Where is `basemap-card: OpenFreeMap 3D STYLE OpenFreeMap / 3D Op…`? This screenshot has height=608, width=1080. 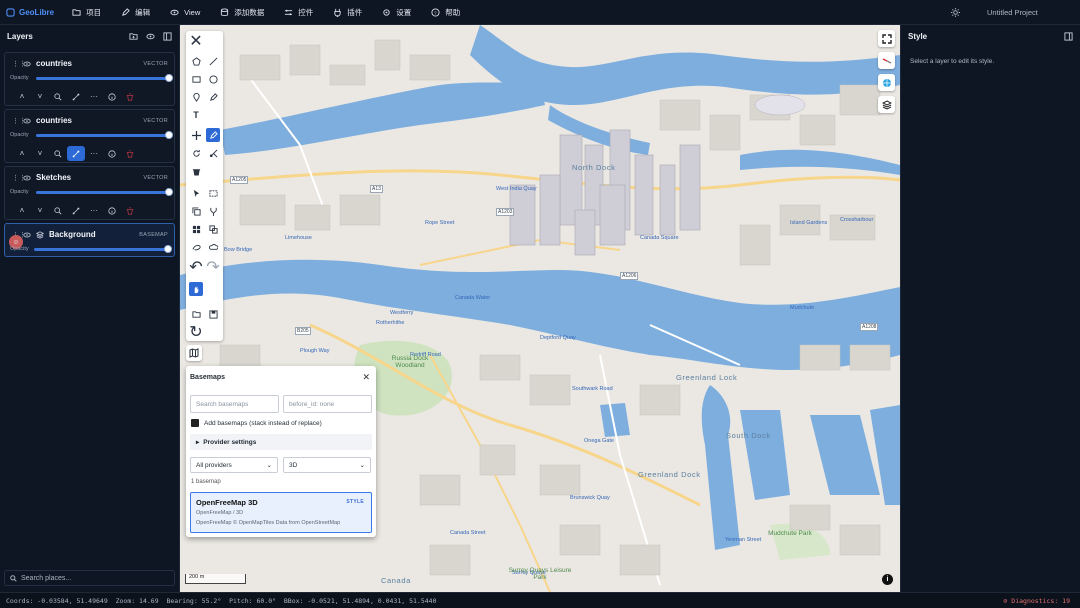
basemap-card: OpenFreeMap 3D STYLE OpenFreeMap / 3D Op… is located at coordinates (281, 512).